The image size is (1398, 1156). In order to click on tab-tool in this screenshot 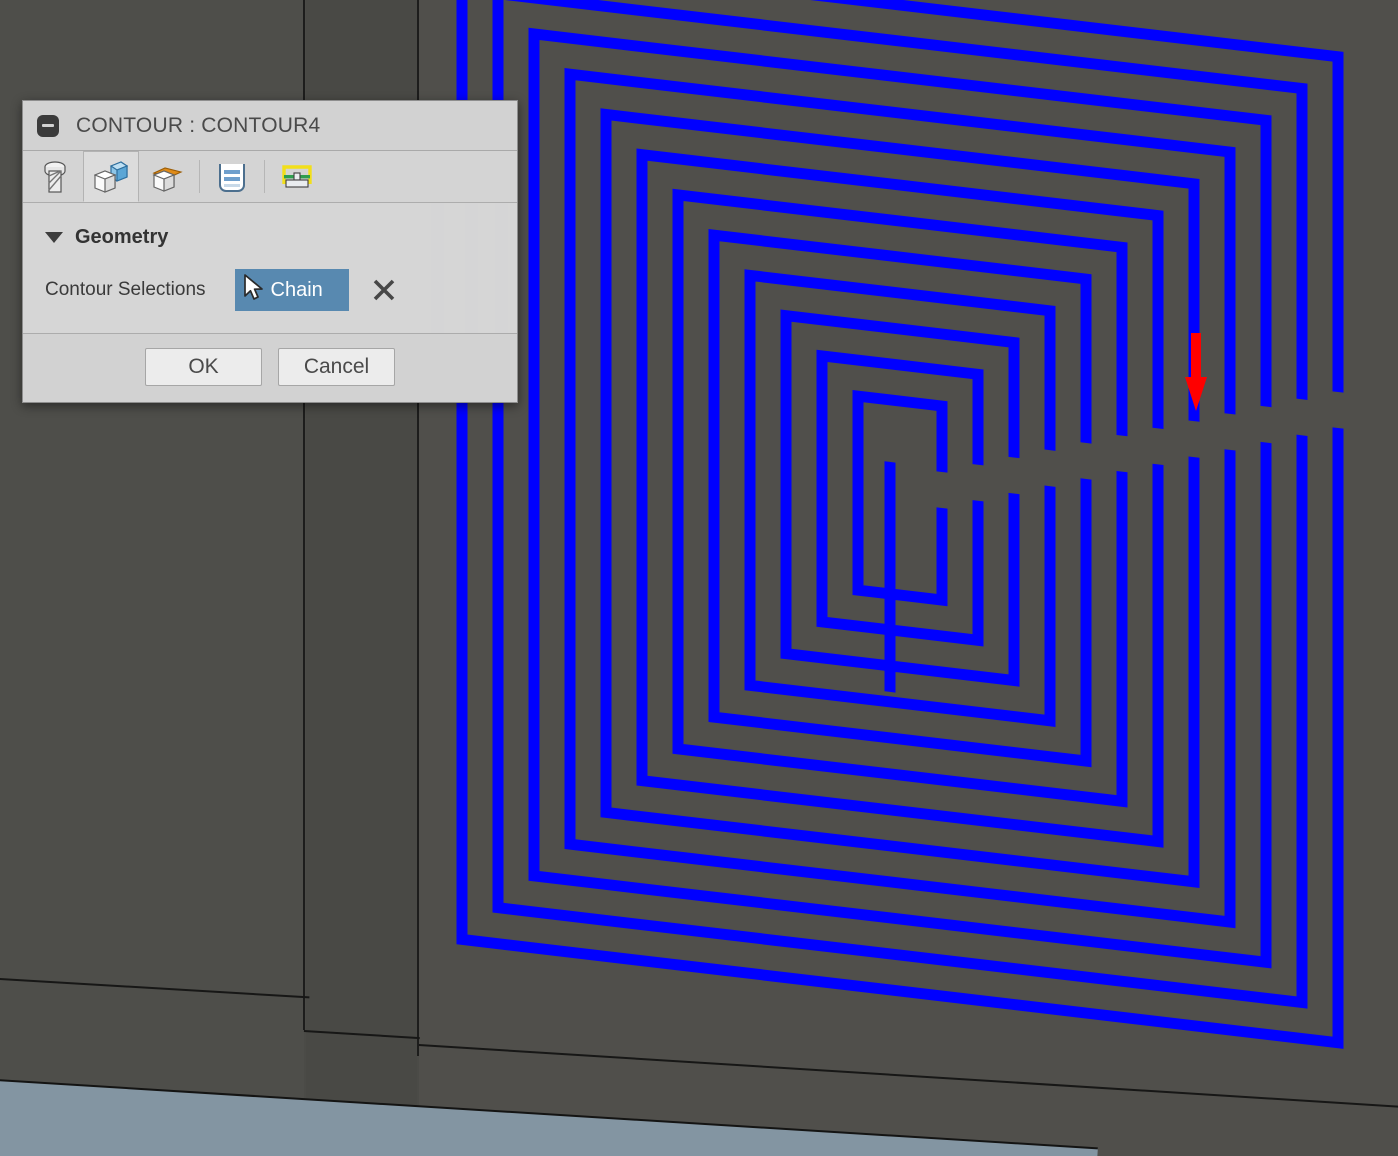, I will do `click(55, 176)`.